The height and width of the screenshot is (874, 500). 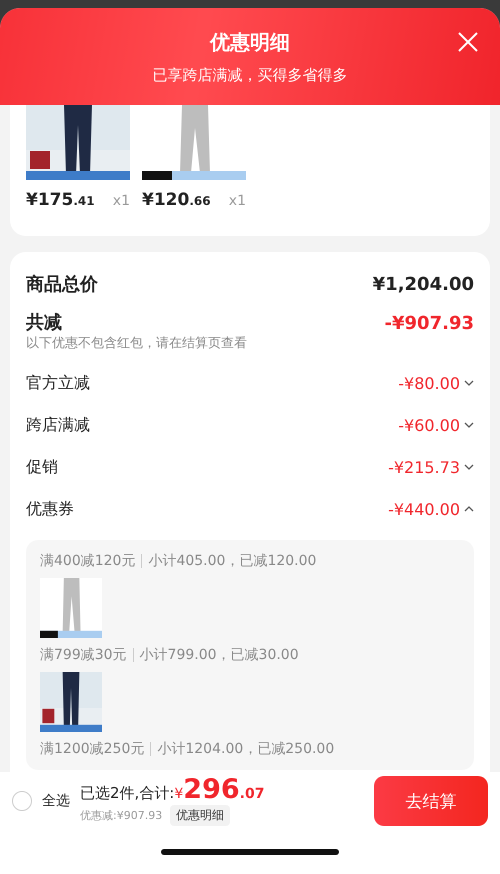 I want to click on coupon-rule: 满799减30元, so click(x=83, y=655).